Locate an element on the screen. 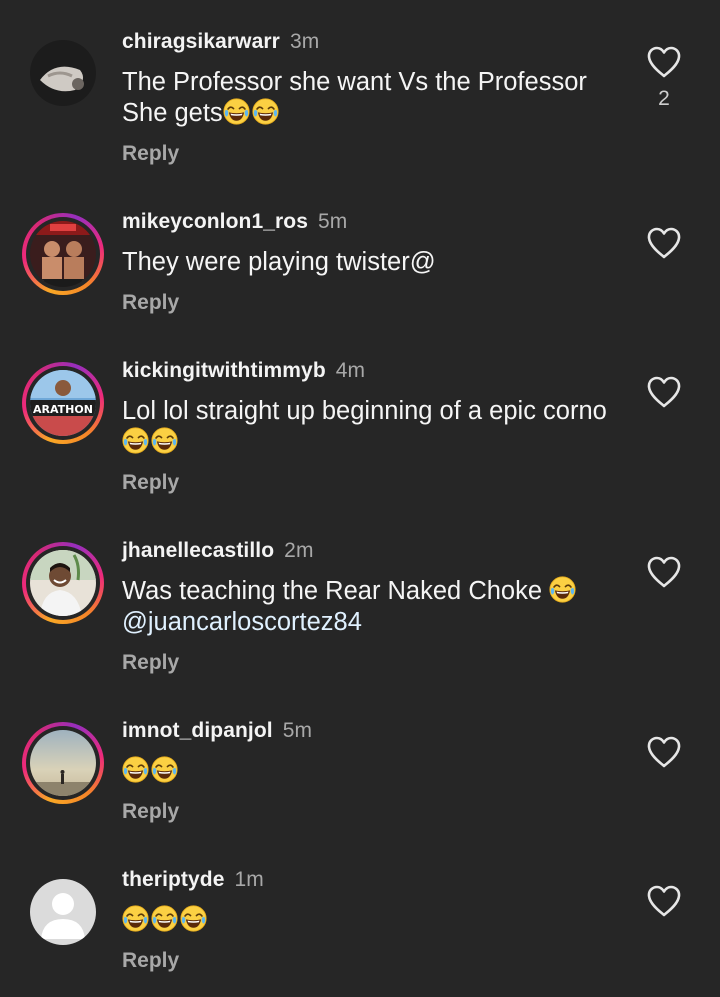 The image size is (720, 997). like-count: 2 is located at coordinates (664, 99).